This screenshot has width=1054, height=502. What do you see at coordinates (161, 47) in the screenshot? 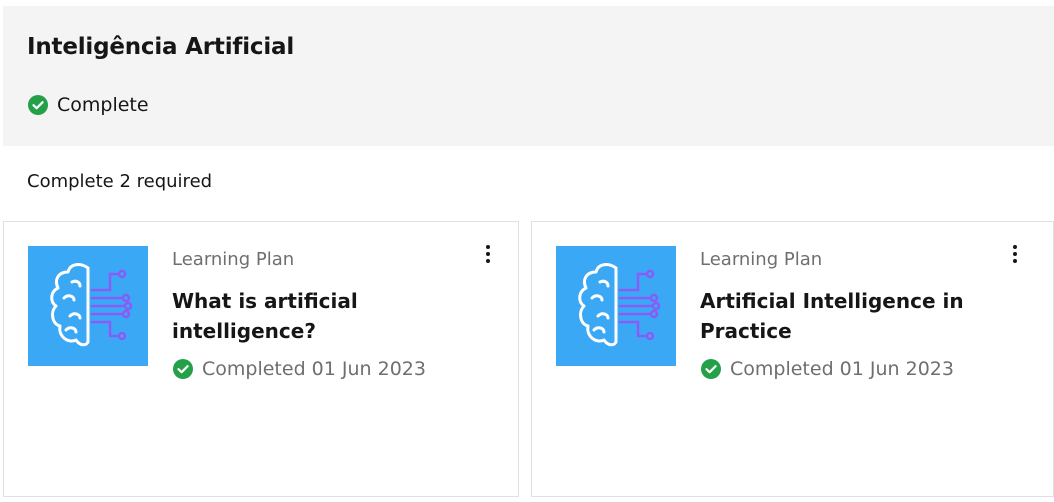
I see `page-title: Inteligência Artificial` at bounding box center [161, 47].